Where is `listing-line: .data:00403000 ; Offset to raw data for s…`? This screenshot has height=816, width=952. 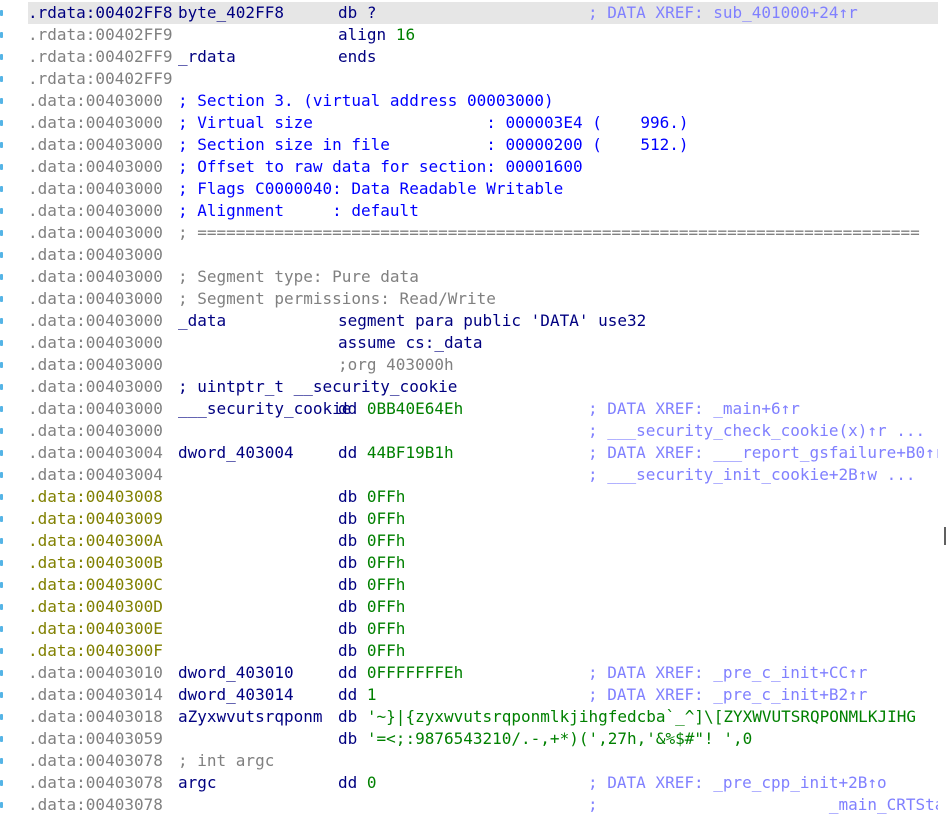 listing-line: .data:00403000 ; Offset to raw data for s… is located at coordinates (483, 167).